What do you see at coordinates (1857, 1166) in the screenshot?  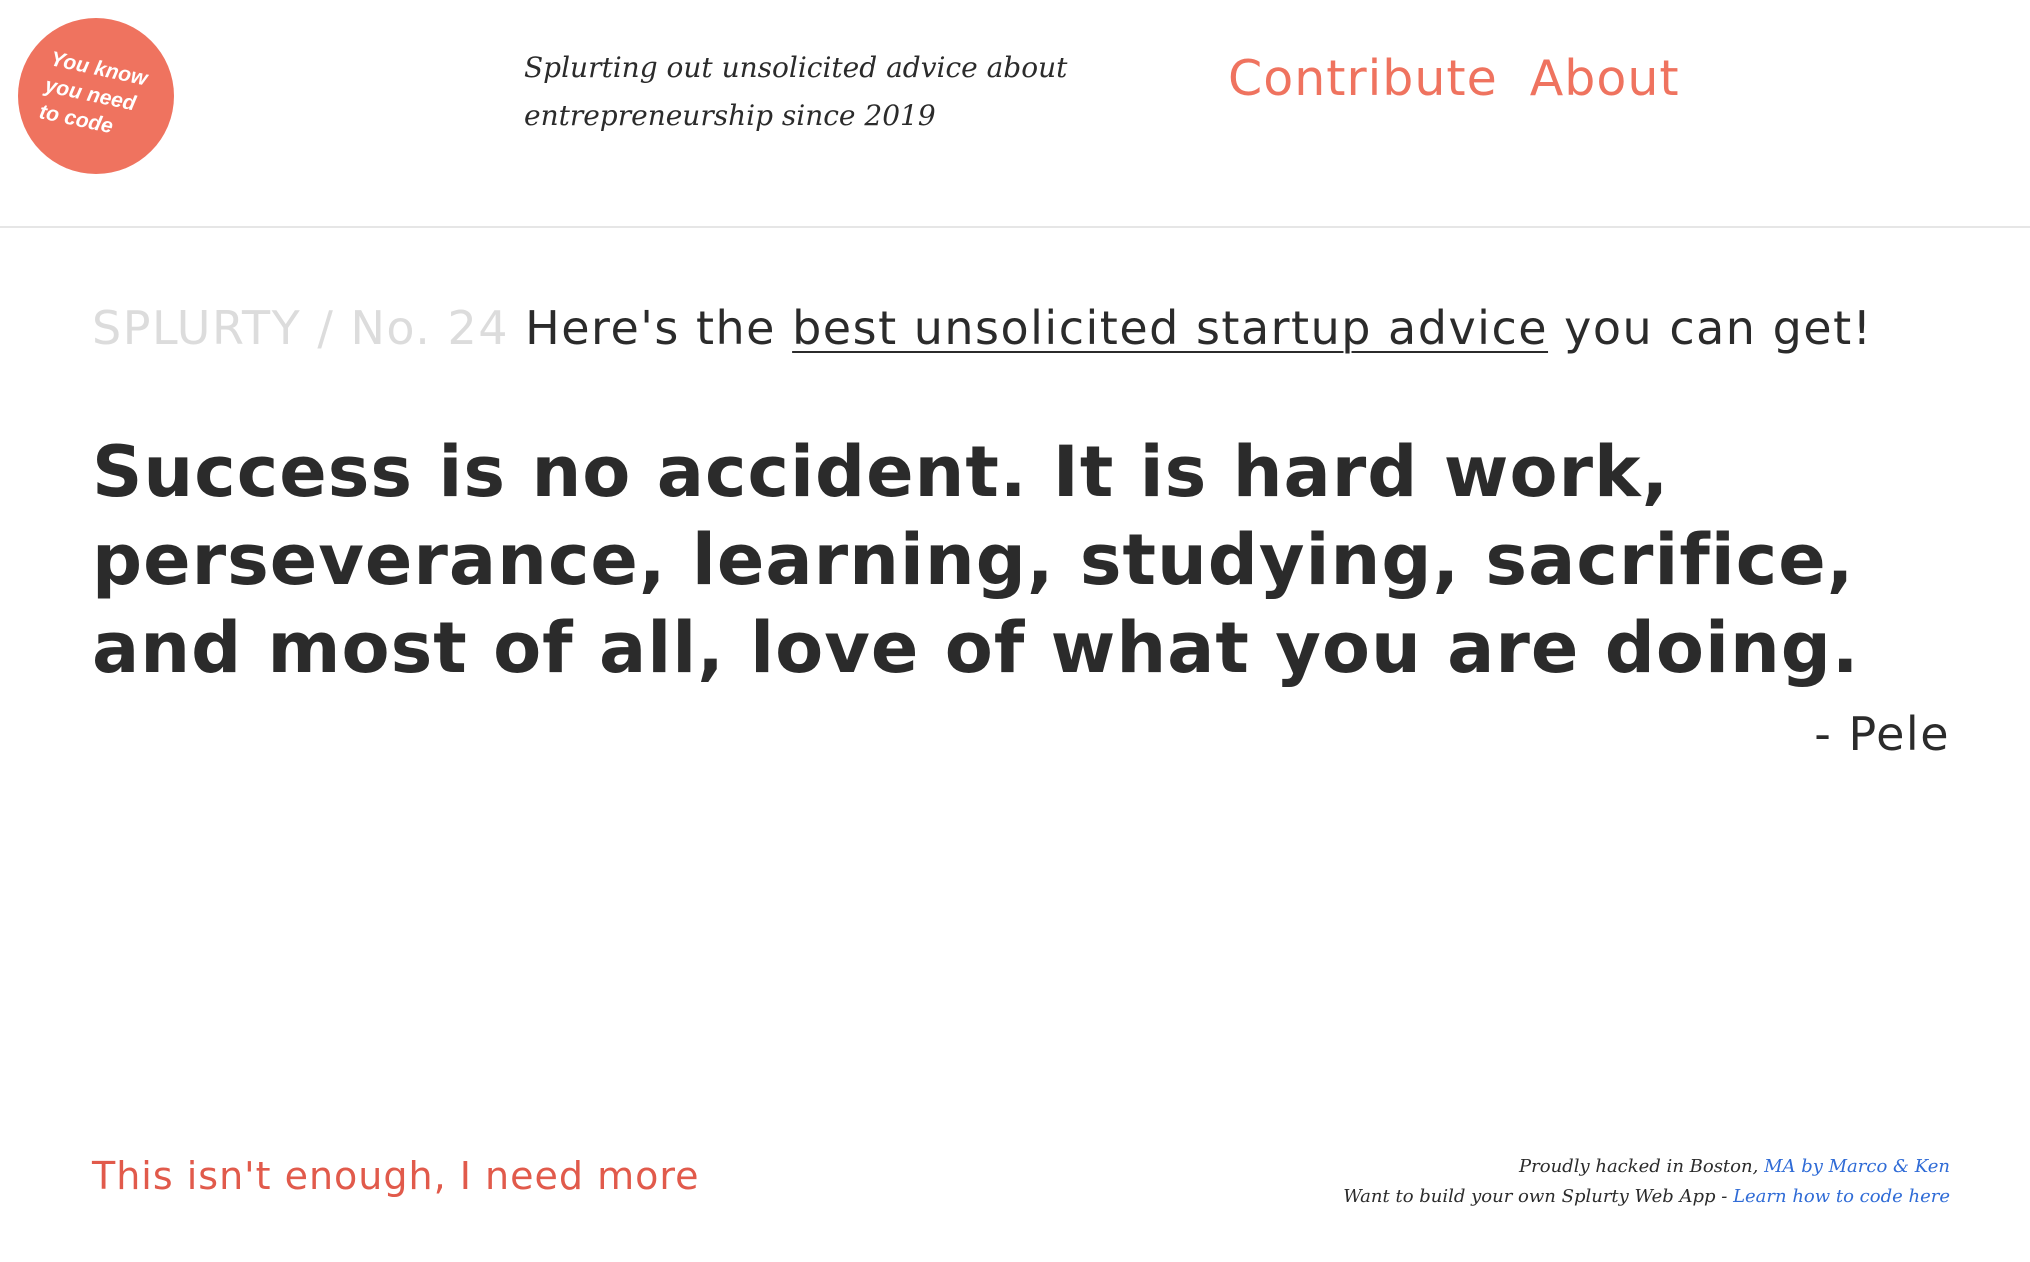 I see `authors-link: MA by Marco & Ken` at bounding box center [1857, 1166].